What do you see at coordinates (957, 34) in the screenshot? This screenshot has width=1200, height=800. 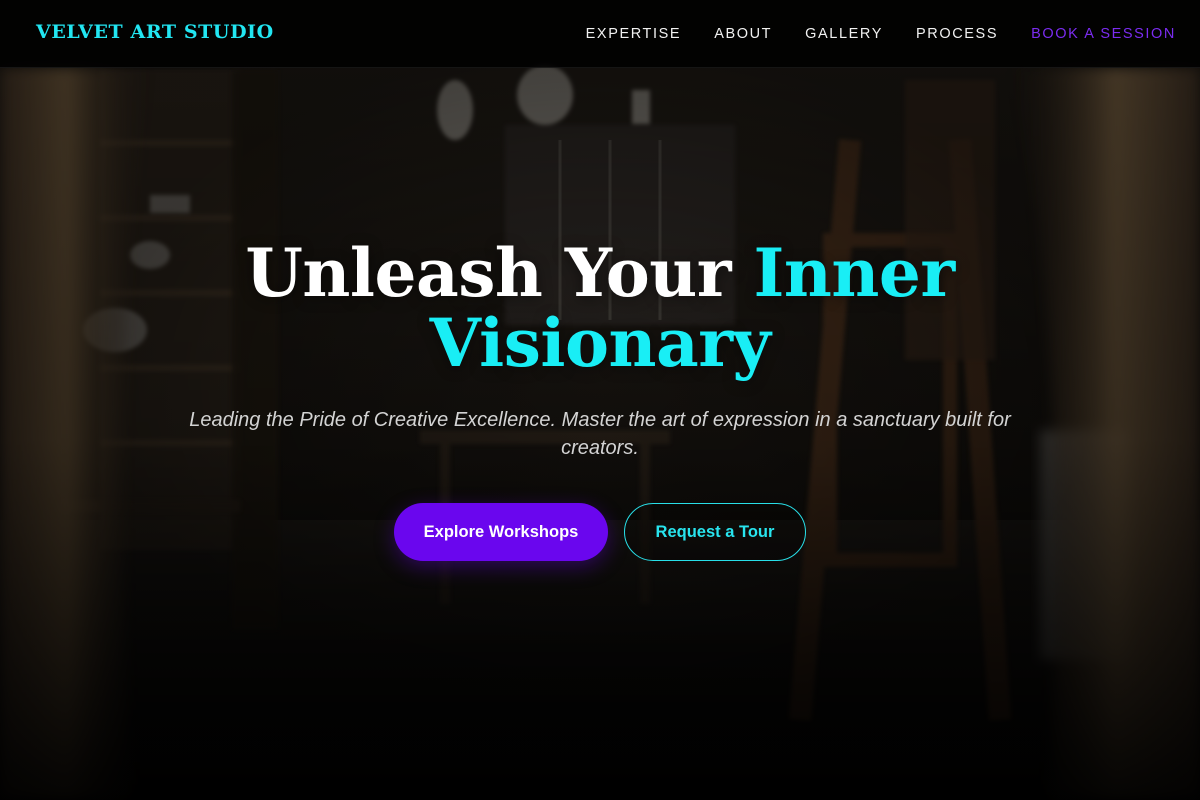 I see `nav-link-process: PROCESS` at bounding box center [957, 34].